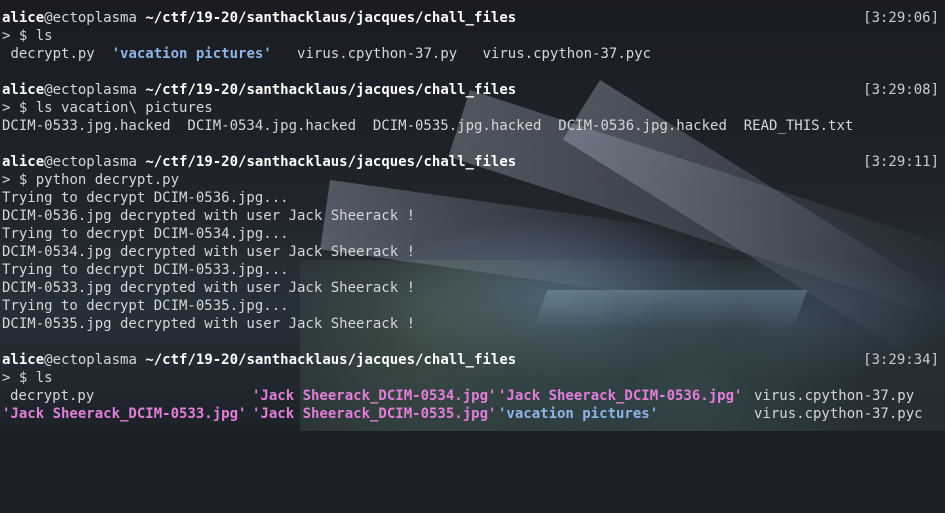  Describe the element at coordinates (374, 396) in the screenshot. I see `ls-entry-image: 'Jack Sheerack_DCIM-0534.jpg'` at that location.